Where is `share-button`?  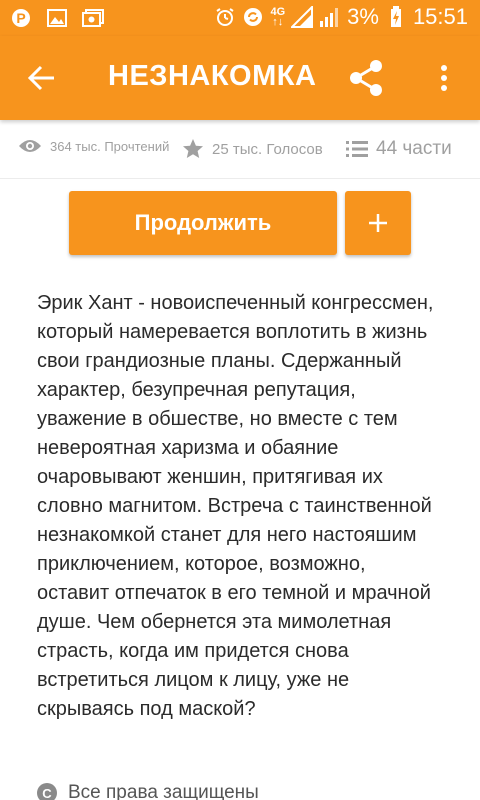
share-button is located at coordinates (366, 78).